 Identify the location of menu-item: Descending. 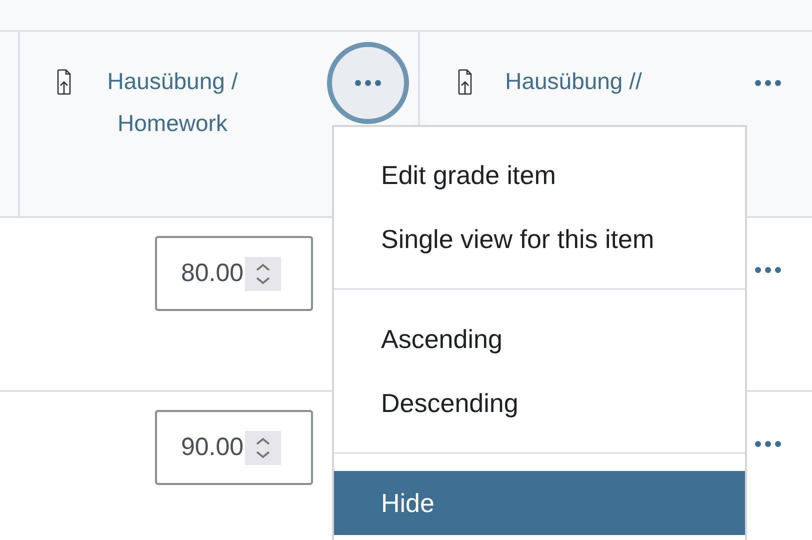
(539, 403).